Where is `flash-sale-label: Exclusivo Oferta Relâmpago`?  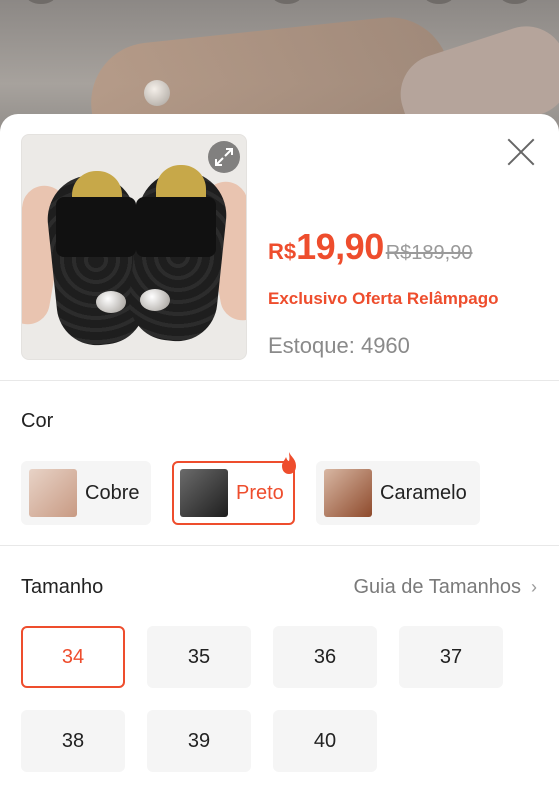 flash-sale-label: Exclusivo Oferta Relâmpago is located at coordinates (383, 298).